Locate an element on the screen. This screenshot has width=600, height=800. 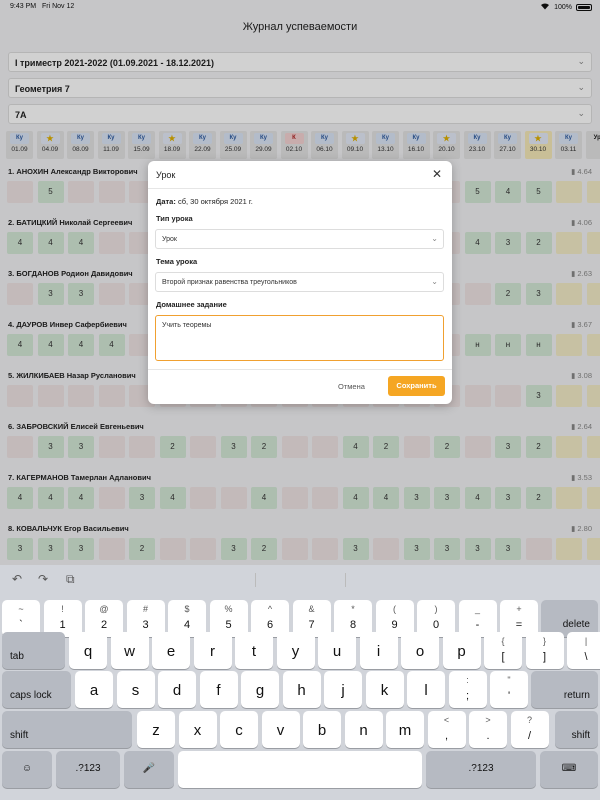
numbers-key-left: .?123 is located at coordinates (88, 769).